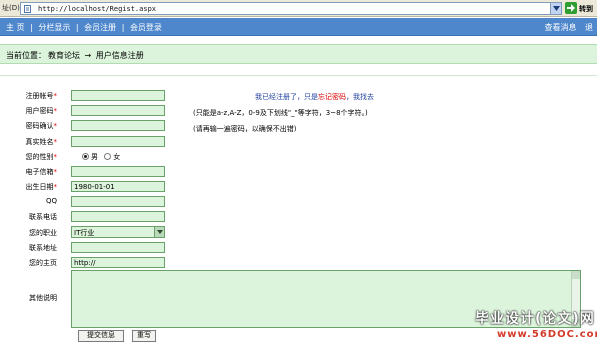 This screenshot has height=345, width=597. Describe the element at coordinates (26, 55) in the screenshot. I see `breadcrumb-prefix: 当前位置：` at that location.